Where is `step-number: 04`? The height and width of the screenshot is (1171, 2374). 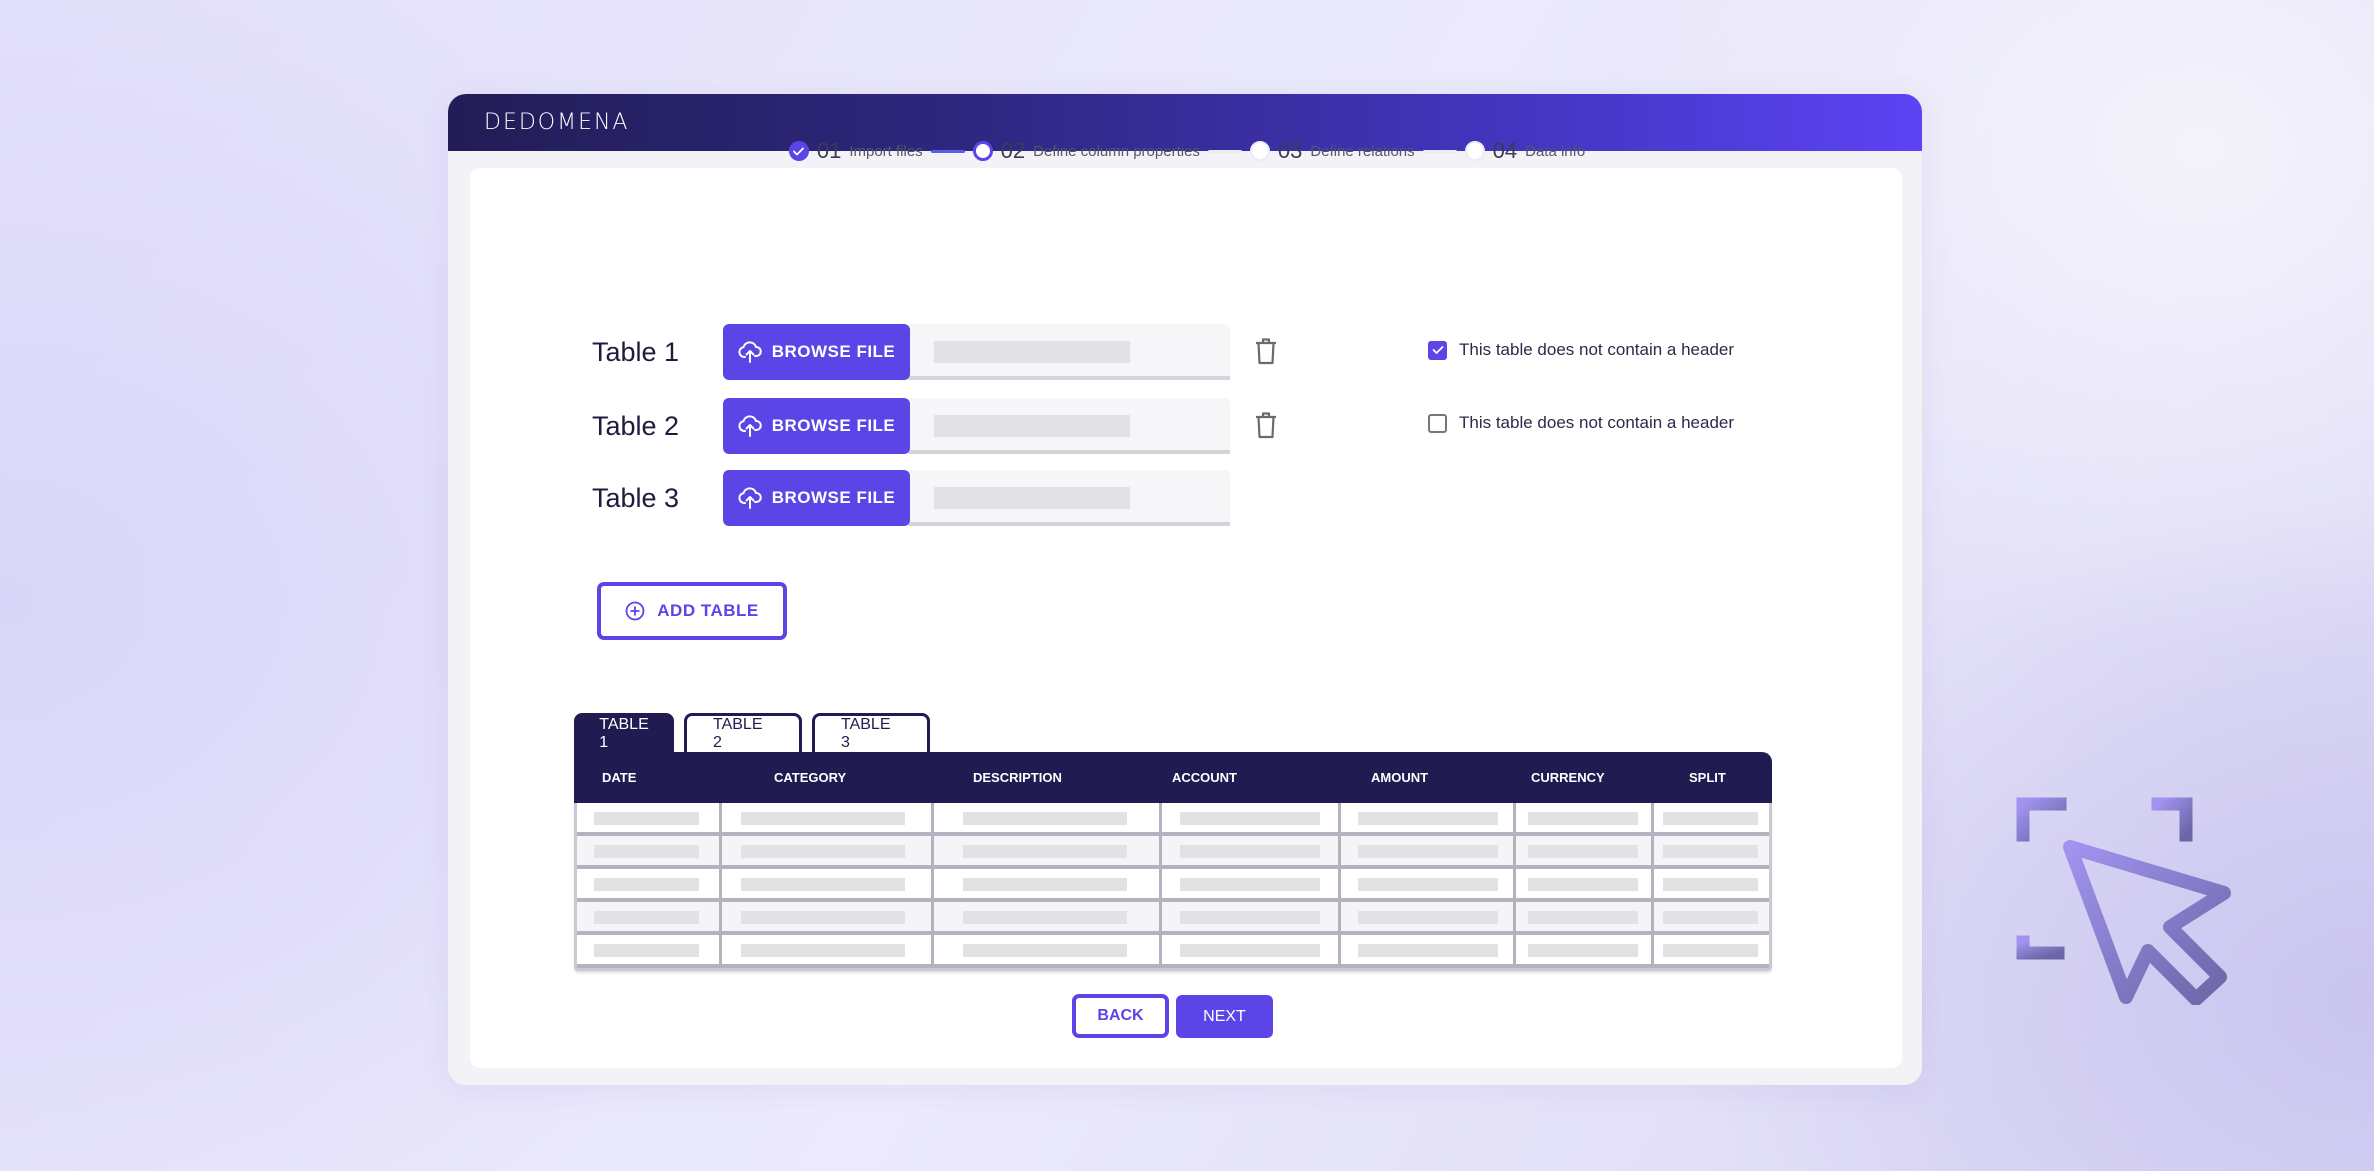 step-number: 04 is located at coordinates (1505, 150).